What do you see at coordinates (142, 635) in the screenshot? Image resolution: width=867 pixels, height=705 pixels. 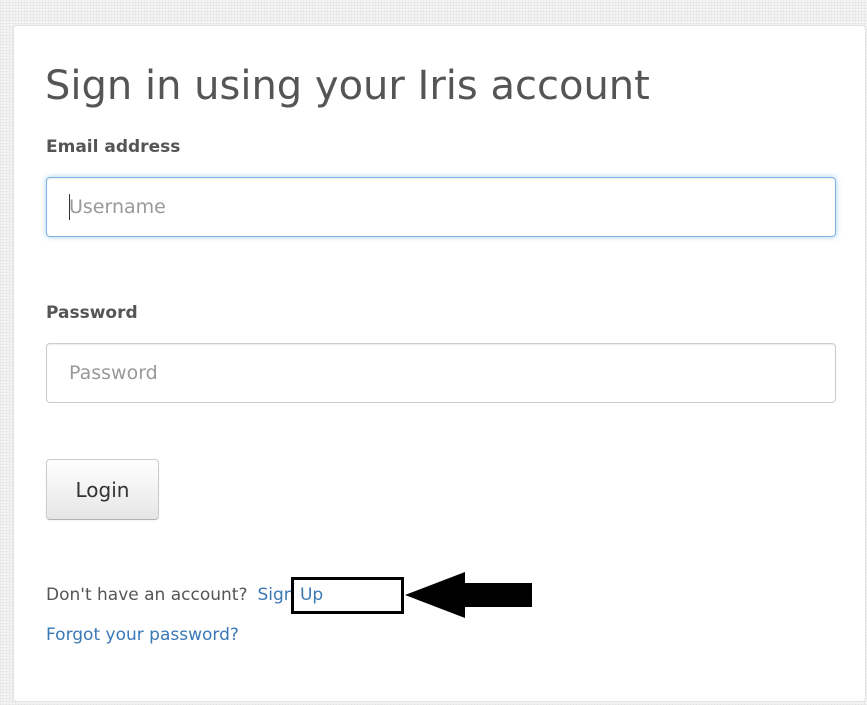 I see `forgot-password-link: Forgot your password?` at bounding box center [142, 635].